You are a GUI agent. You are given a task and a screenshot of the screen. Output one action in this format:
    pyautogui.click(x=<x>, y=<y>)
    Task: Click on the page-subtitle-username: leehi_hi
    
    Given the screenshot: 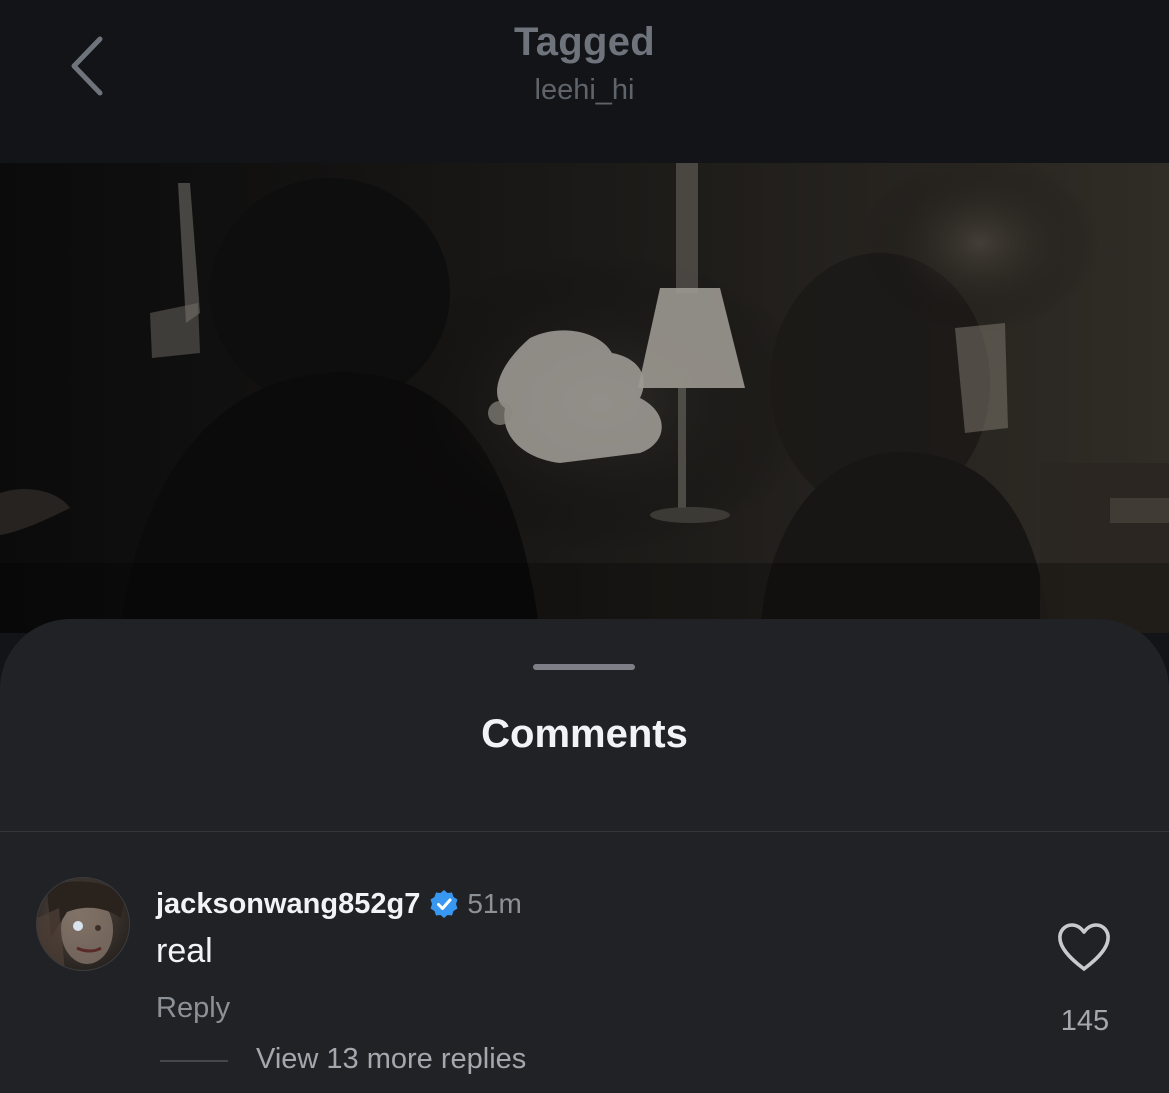 What is the action you would take?
    pyautogui.click(x=584, y=90)
    